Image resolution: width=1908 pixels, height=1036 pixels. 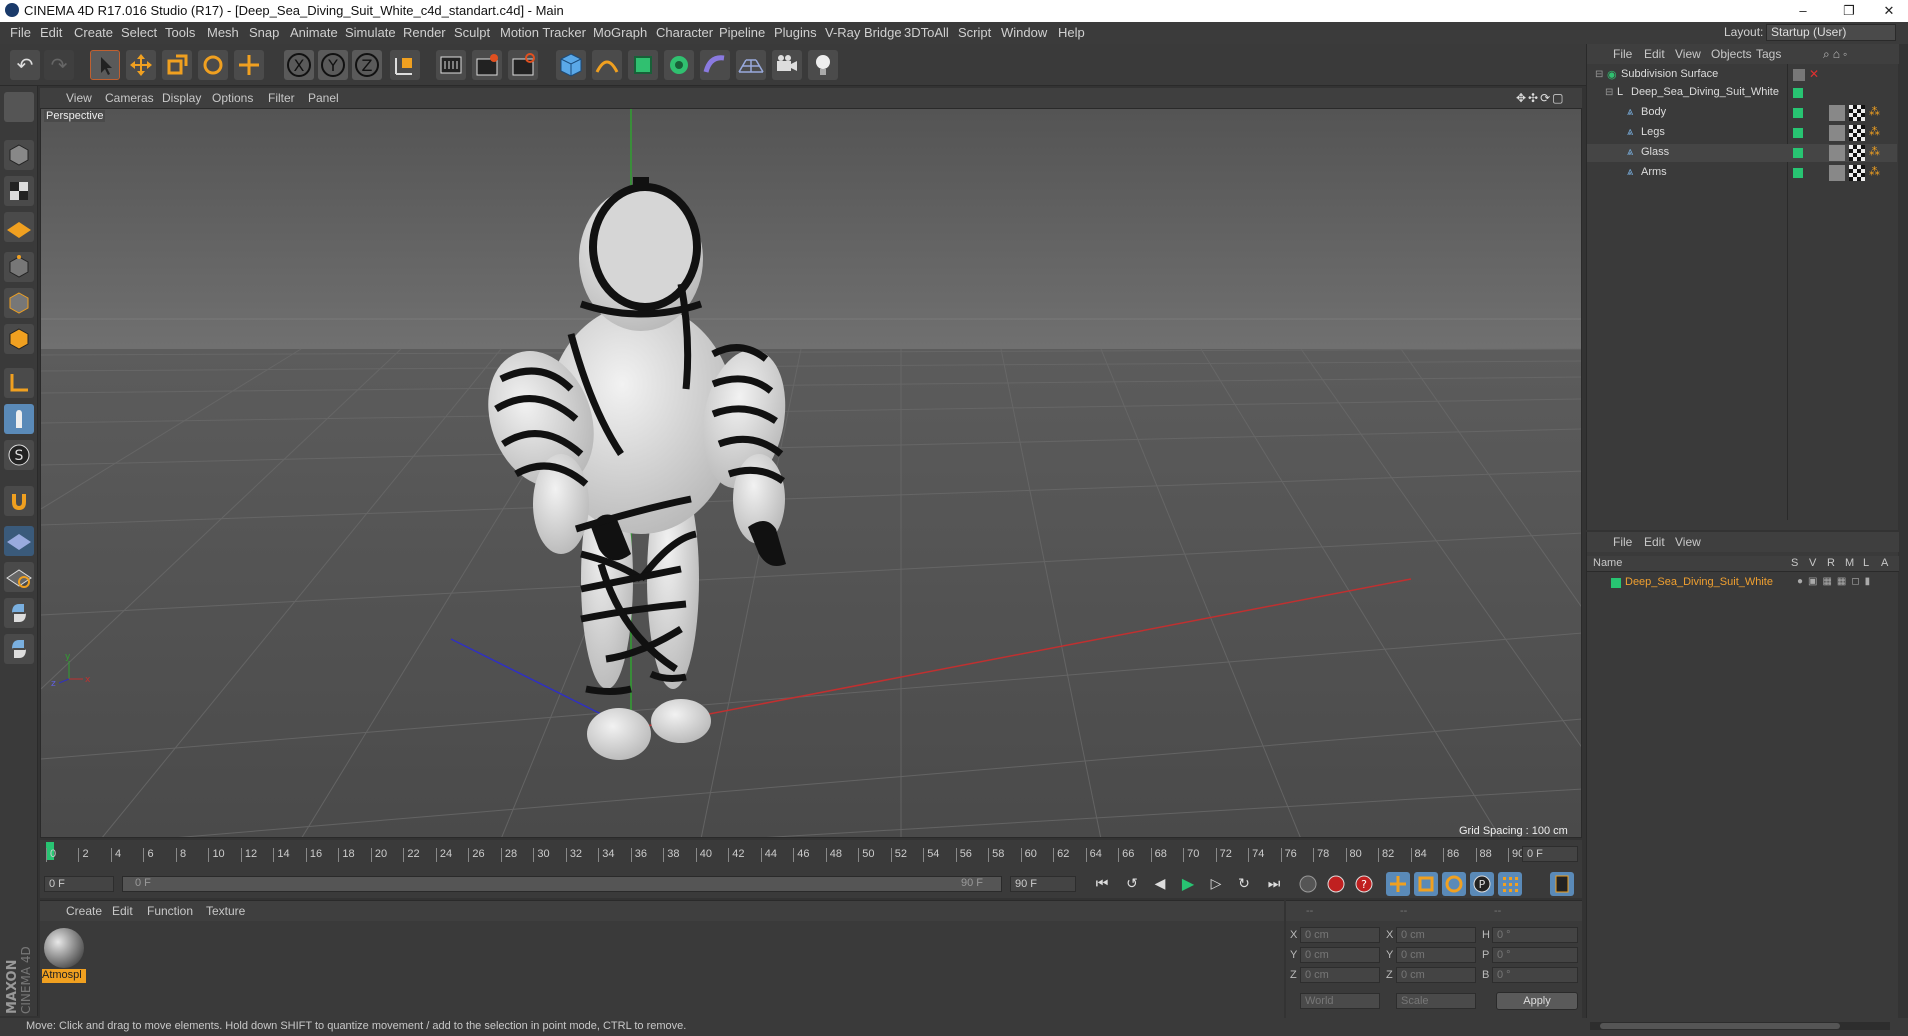 I want to click on coord-rotation-b: 0 °, so click(x=1535, y=975).